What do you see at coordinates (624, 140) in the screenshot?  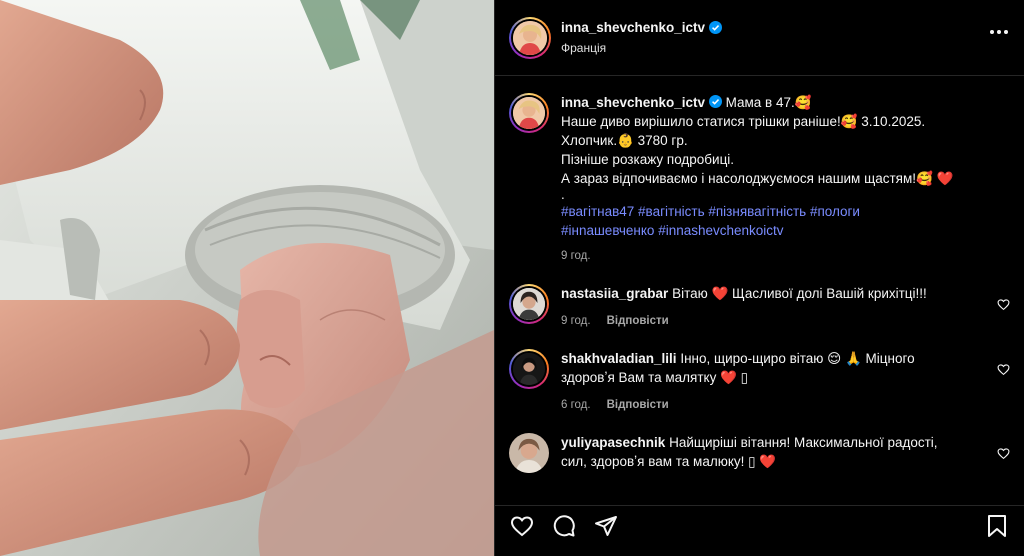 I see `caption-line: Хлопчик.👶 3780 гр.` at bounding box center [624, 140].